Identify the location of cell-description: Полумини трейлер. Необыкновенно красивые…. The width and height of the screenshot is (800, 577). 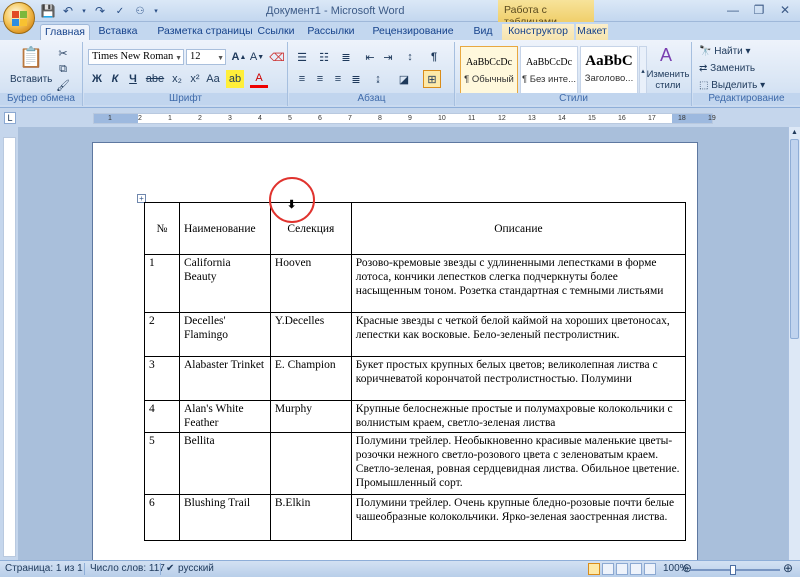
(518, 463).